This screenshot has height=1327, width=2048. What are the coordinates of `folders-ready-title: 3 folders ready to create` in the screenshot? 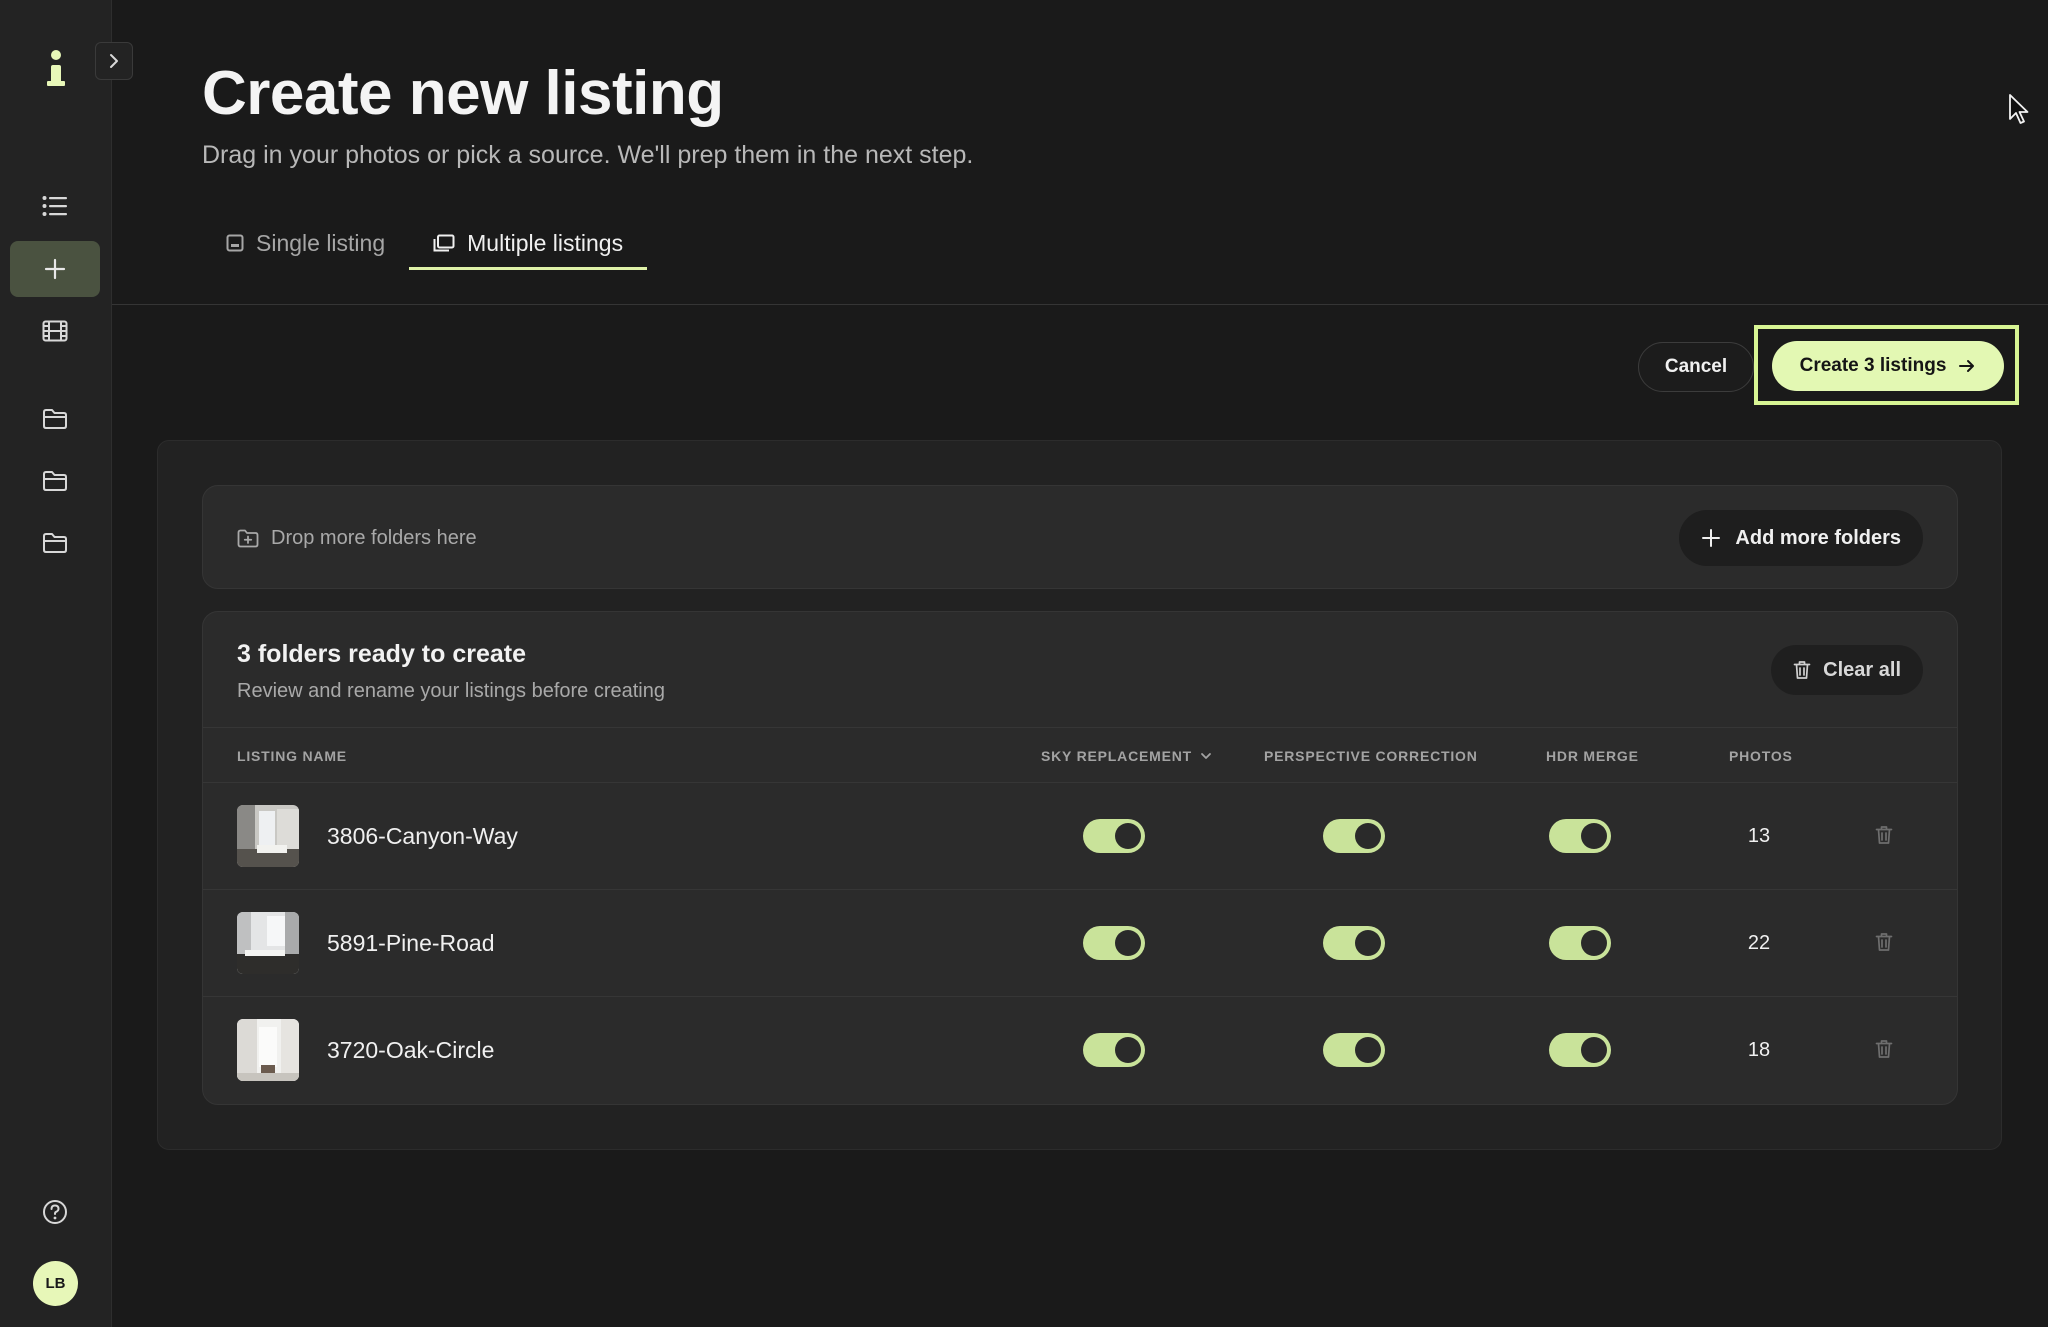 It's located at (382, 654).